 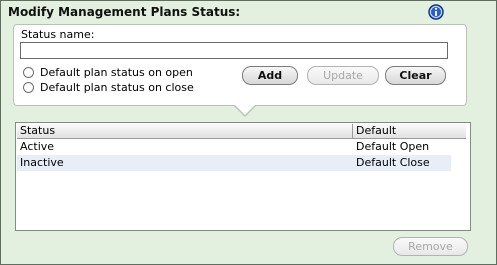 What do you see at coordinates (270, 75) in the screenshot?
I see `add-button: Add` at bounding box center [270, 75].